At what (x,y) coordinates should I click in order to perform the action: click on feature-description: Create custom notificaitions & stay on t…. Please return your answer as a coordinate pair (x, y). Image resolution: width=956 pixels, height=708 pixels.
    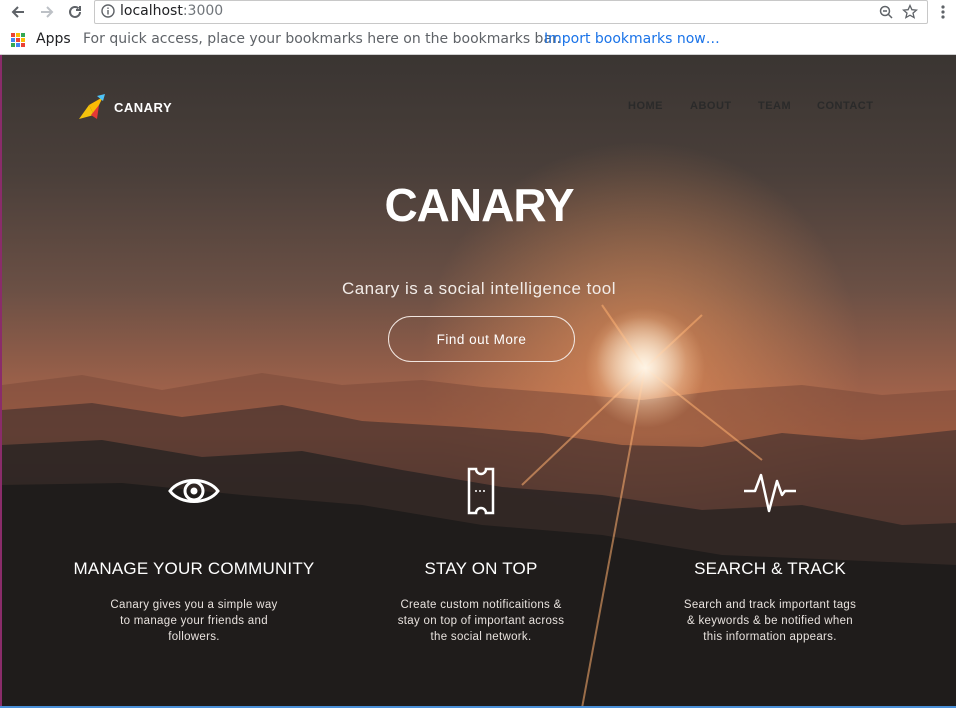
    Looking at the image, I should click on (481, 621).